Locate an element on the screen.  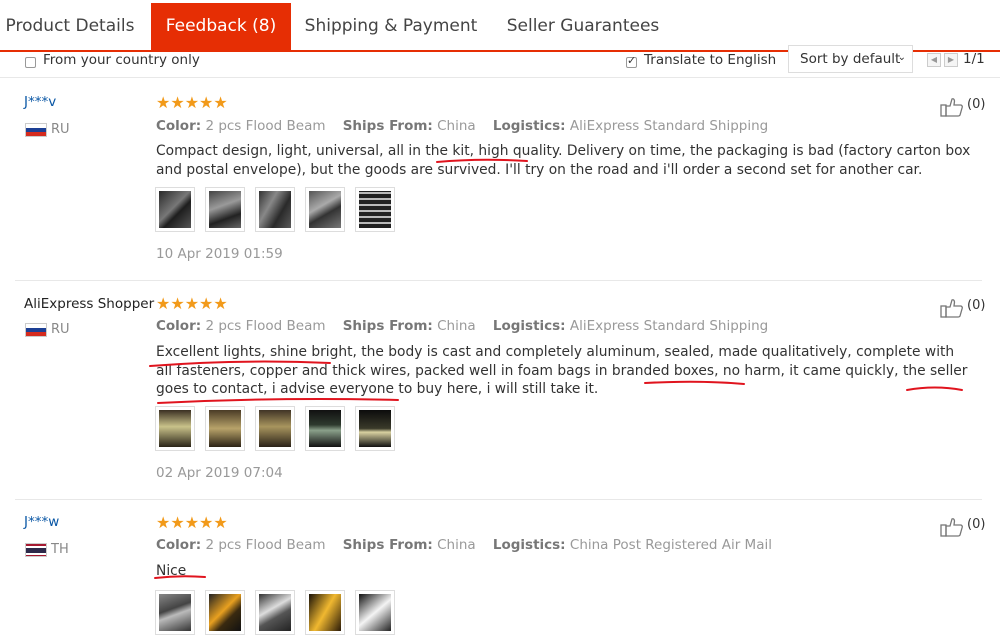
sort-select: Sort by default ⌄ is located at coordinates (850, 59).